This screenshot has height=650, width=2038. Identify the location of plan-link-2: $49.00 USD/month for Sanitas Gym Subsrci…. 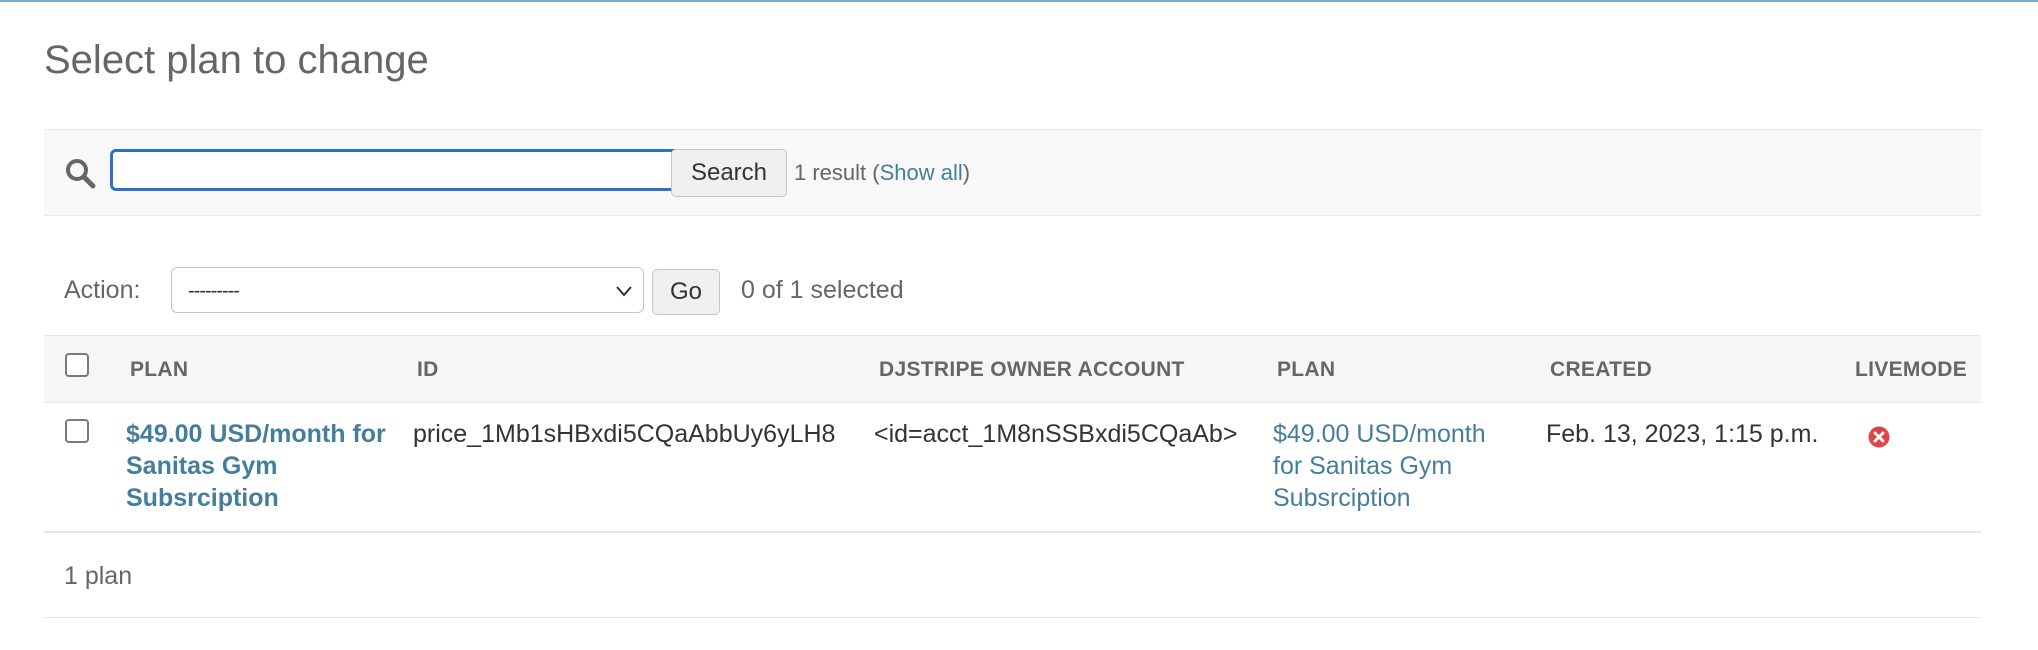
(1393, 466).